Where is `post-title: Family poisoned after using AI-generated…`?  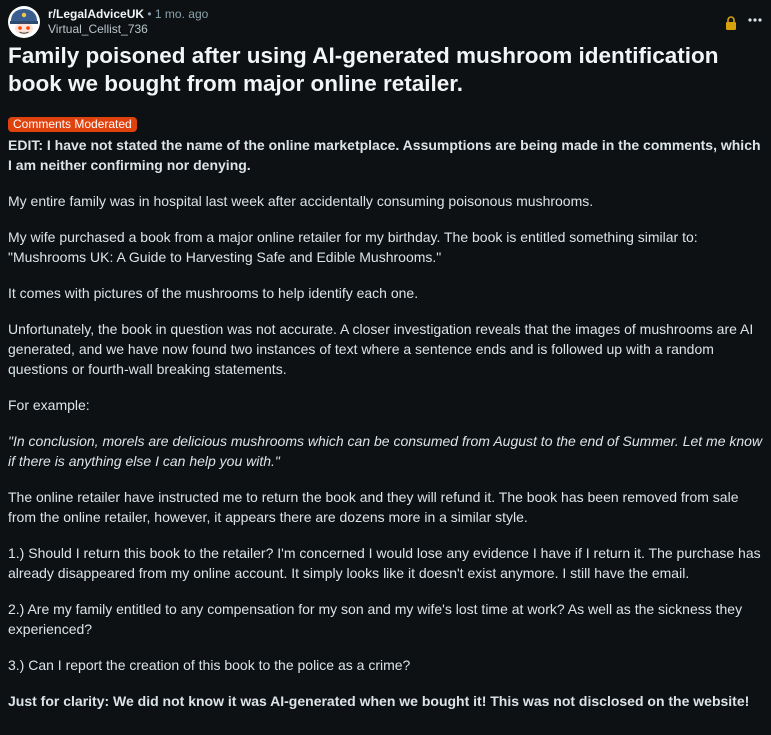
post-title: Family poisoned after using AI-generated… is located at coordinates (385, 70).